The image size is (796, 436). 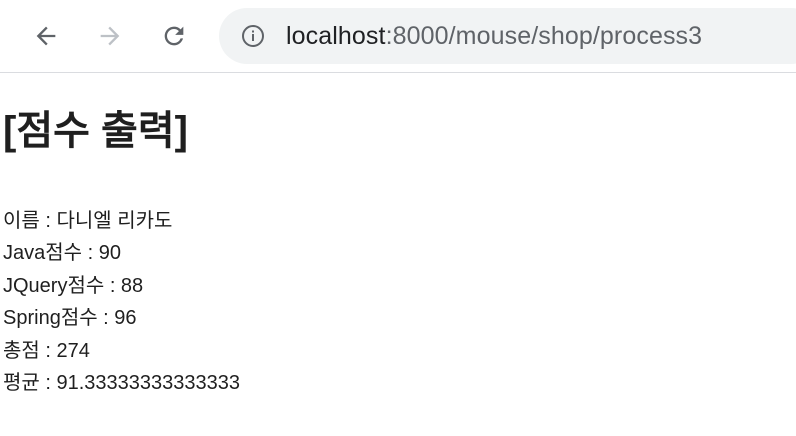 I want to click on back-button, so click(x=46, y=36).